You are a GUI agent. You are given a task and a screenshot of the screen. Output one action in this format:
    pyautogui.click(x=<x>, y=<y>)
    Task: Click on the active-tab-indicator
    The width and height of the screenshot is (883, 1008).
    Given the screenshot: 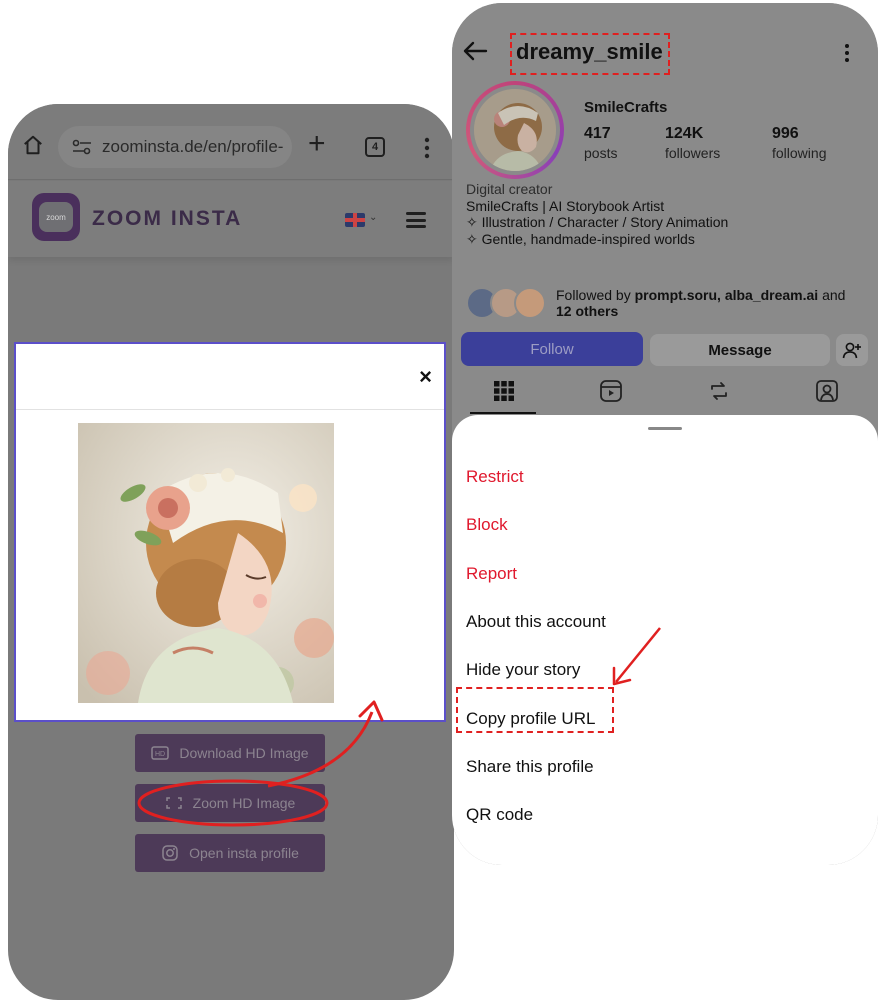 What is the action you would take?
    pyautogui.click(x=503, y=413)
    